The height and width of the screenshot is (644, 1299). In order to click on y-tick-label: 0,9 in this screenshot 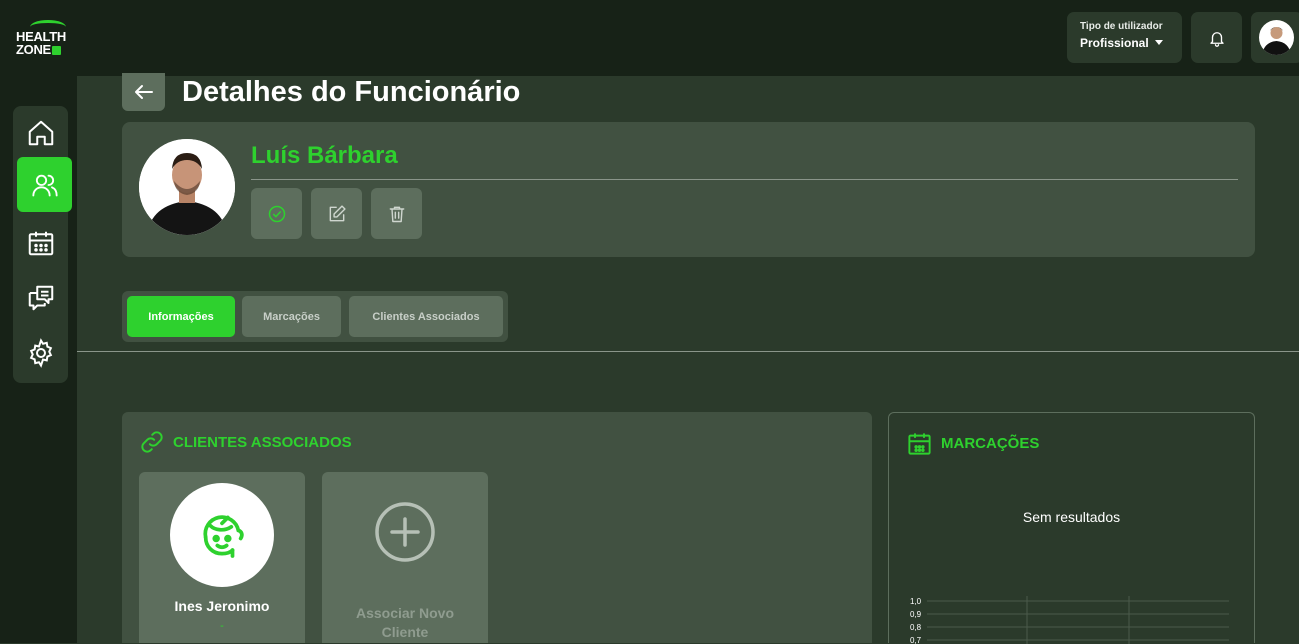, I will do `click(916, 614)`.